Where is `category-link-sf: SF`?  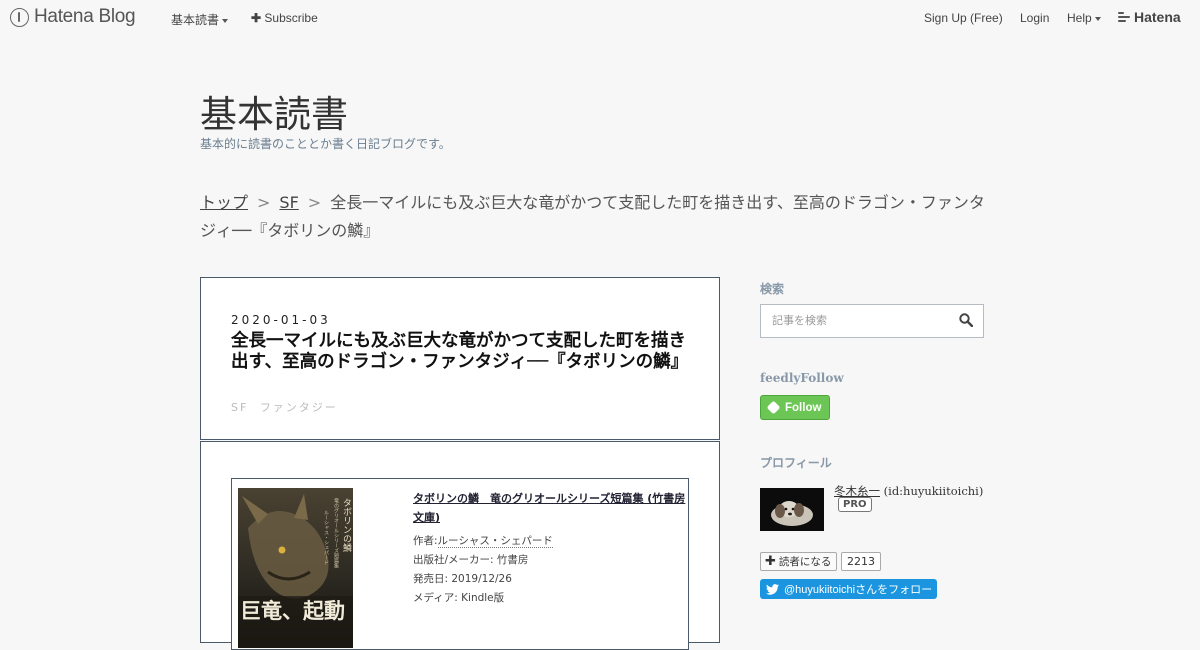 category-link-sf: SF is located at coordinates (239, 407).